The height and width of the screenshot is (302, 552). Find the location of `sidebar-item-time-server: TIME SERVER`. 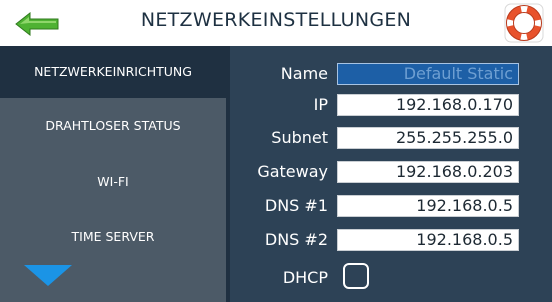

sidebar-item-time-server: TIME SERVER is located at coordinates (113, 237).